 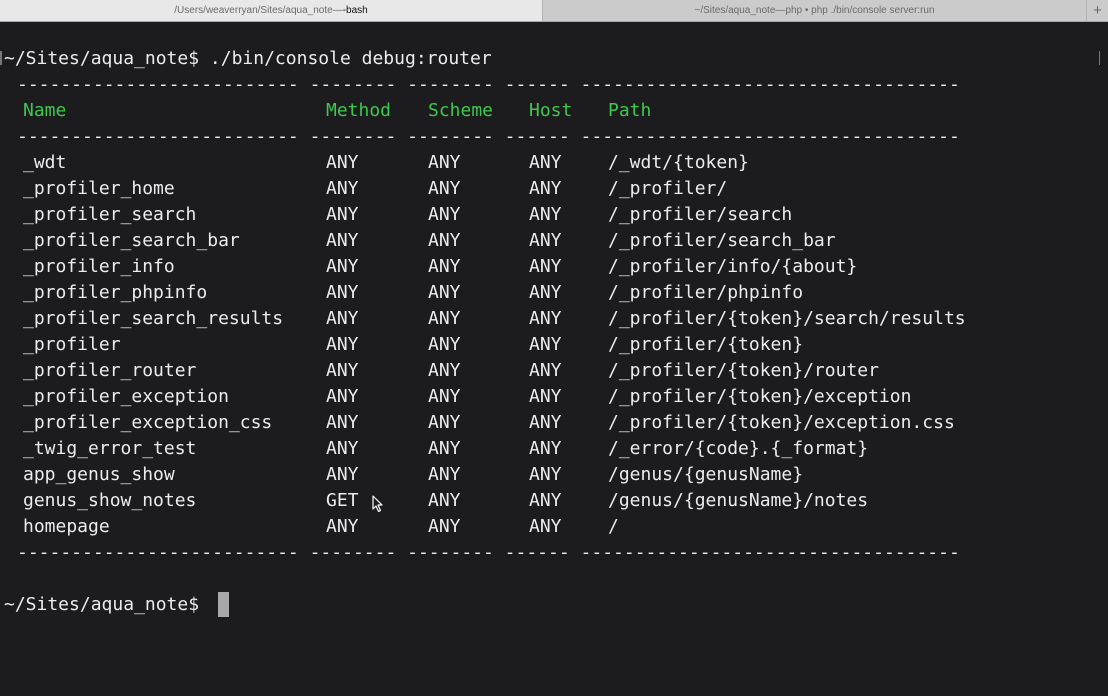 I want to click on route-path: /_profiler/{token}/exception, so click(x=760, y=396).